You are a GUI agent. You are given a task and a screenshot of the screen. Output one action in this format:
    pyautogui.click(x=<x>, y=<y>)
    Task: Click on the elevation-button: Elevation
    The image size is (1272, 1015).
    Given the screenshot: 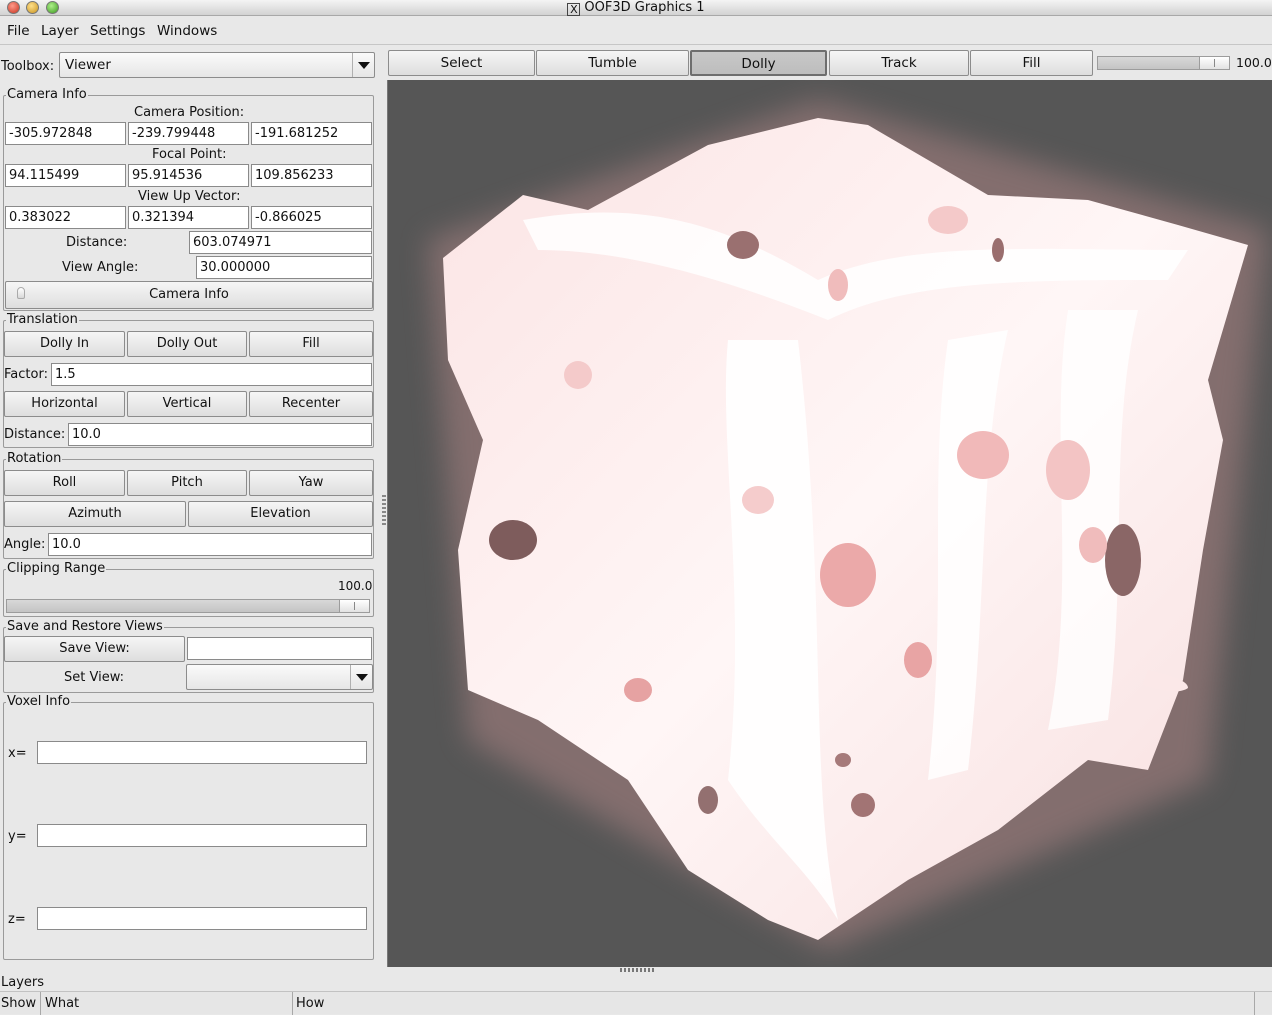 What is the action you would take?
    pyautogui.click(x=280, y=514)
    